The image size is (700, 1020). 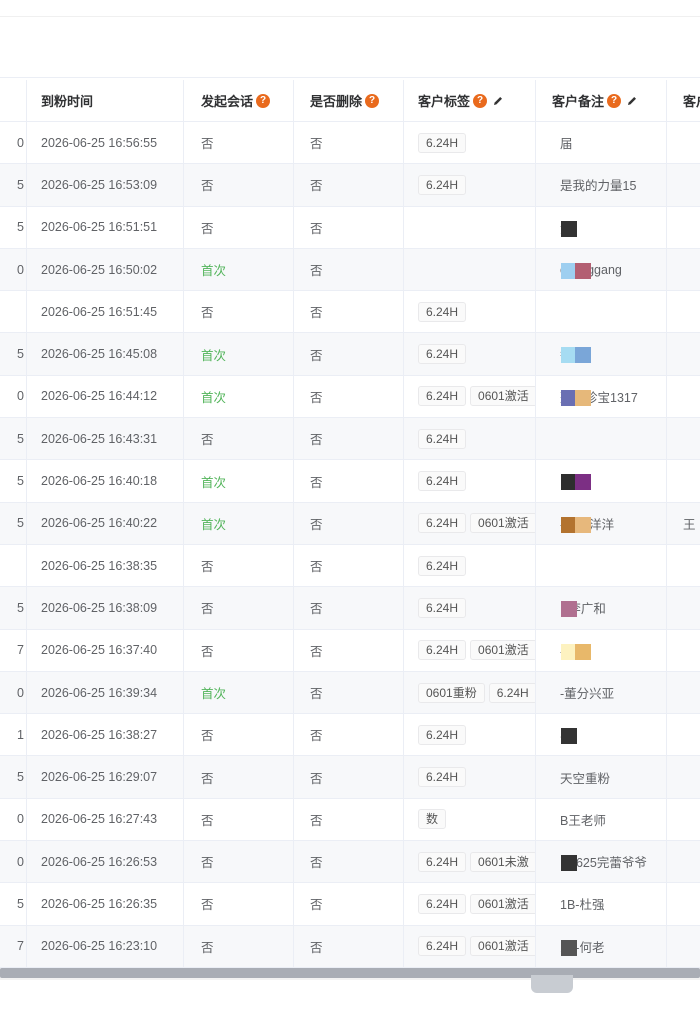 What do you see at coordinates (350, 735) in the screenshot?
I see `table-row: 1 2026-06-25 16:38:27 否 否 6.24H 半` at bounding box center [350, 735].